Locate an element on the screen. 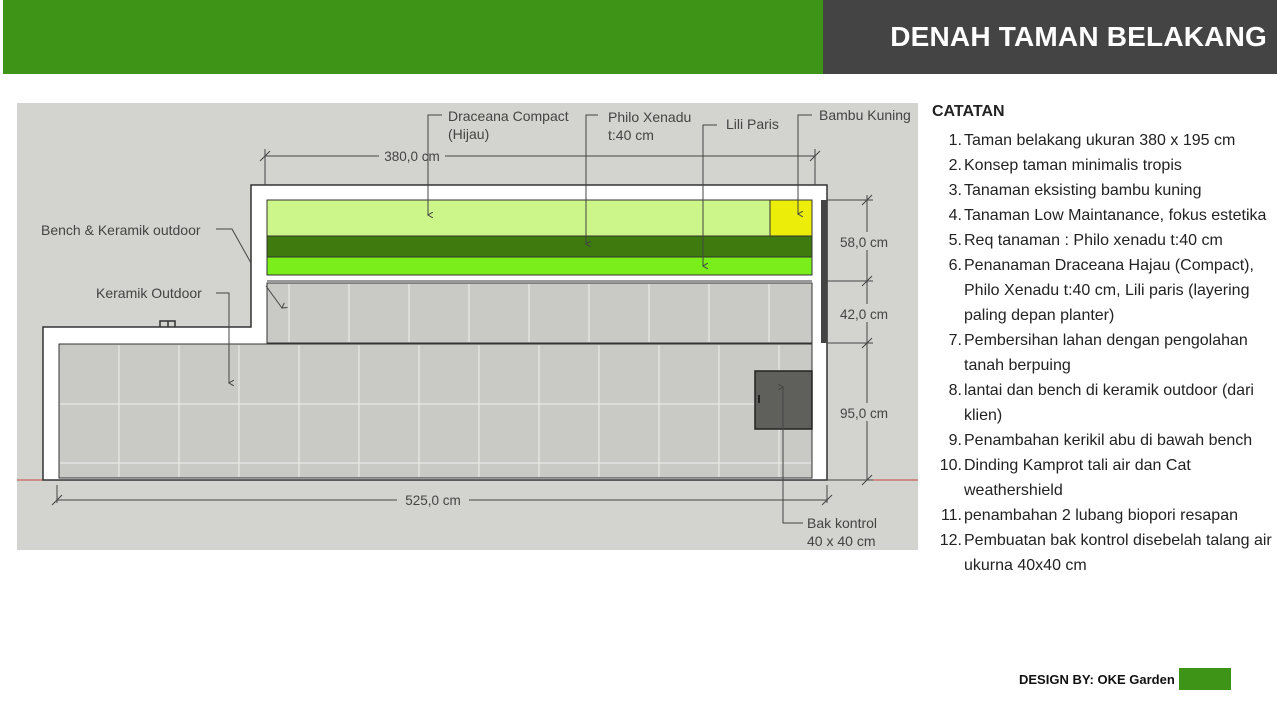 The height and width of the screenshot is (720, 1280). header-accent-bar is located at coordinates (413, 37).